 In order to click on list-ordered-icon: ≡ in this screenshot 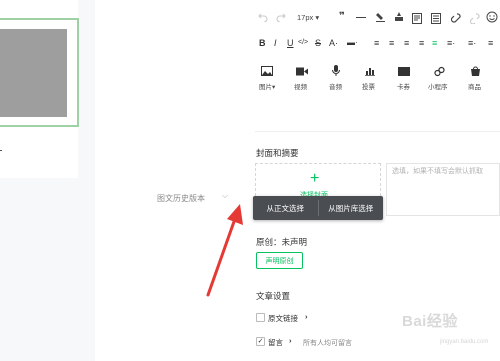, I will do `click(490, 43)`.